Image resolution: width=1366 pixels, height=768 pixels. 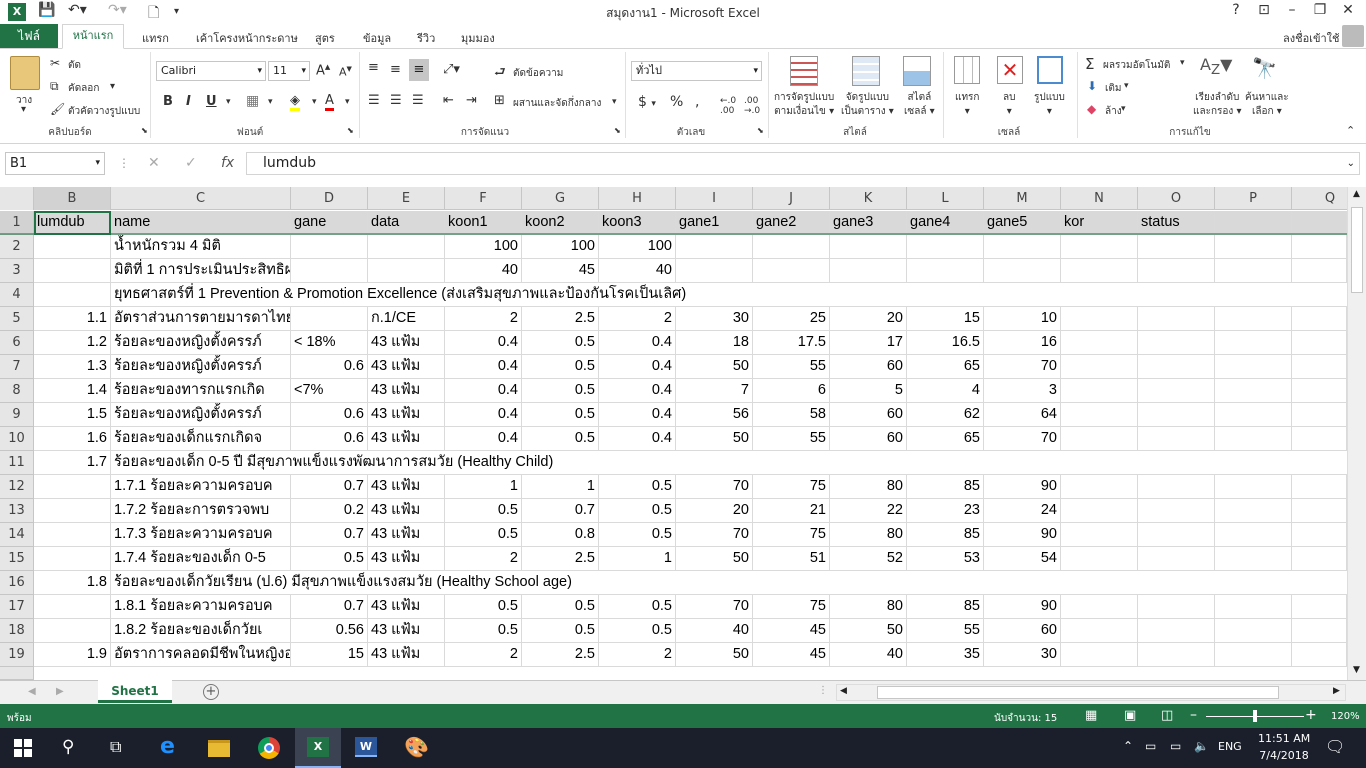 I want to click on header-cell-M: gane5, so click(x=1022, y=223).